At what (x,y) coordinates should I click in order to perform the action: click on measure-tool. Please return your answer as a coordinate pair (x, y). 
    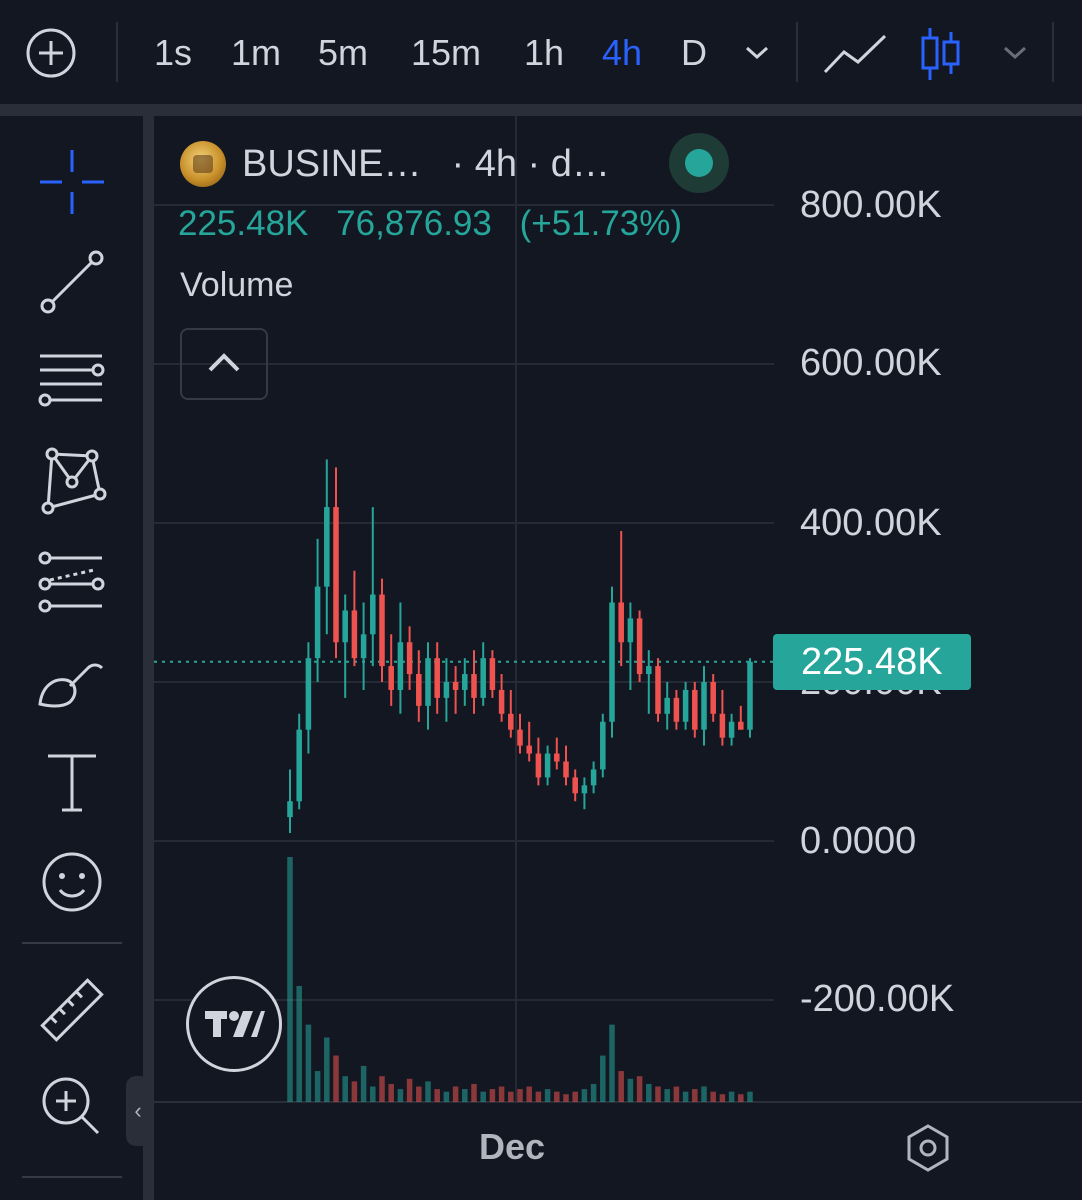
    Looking at the image, I should click on (72, 1010).